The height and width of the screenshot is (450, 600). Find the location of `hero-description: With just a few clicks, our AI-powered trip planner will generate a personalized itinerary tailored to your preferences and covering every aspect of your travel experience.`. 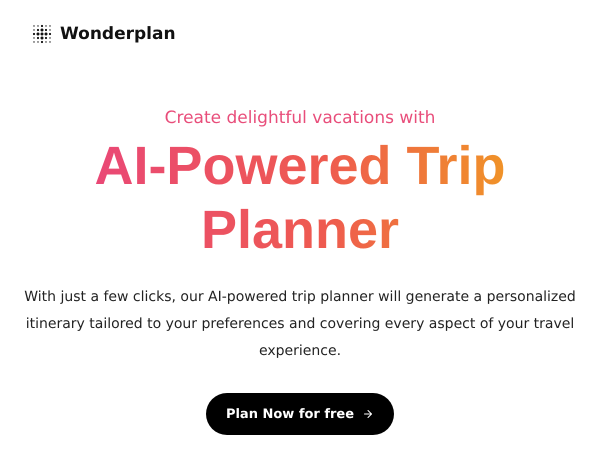

hero-description: With just a few clicks, our AI-powered trip planner will generate a personalized itinerary tailored to your preferences and covering every aspect of your travel experience. is located at coordinates (300, 324).